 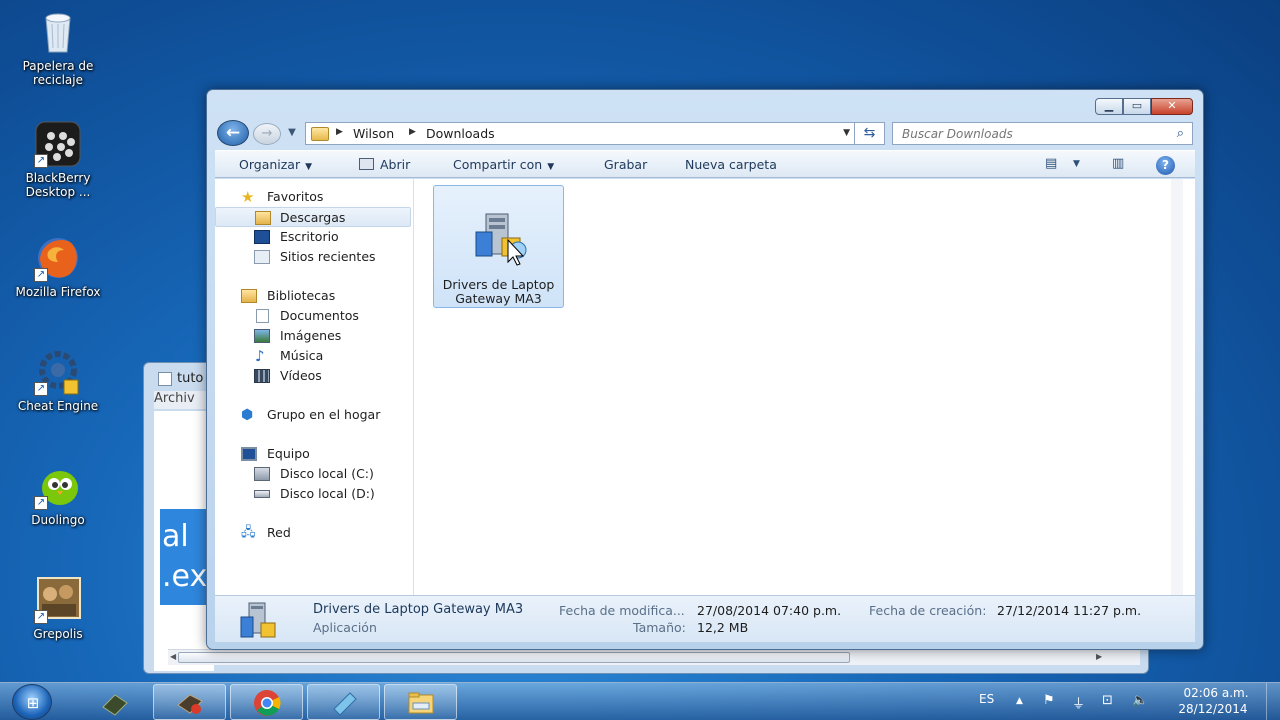 What do you see at coordinates (58, 600) in the screenshot?
I see `grepolis-icon: ↗` at bounding box center [58, 600].